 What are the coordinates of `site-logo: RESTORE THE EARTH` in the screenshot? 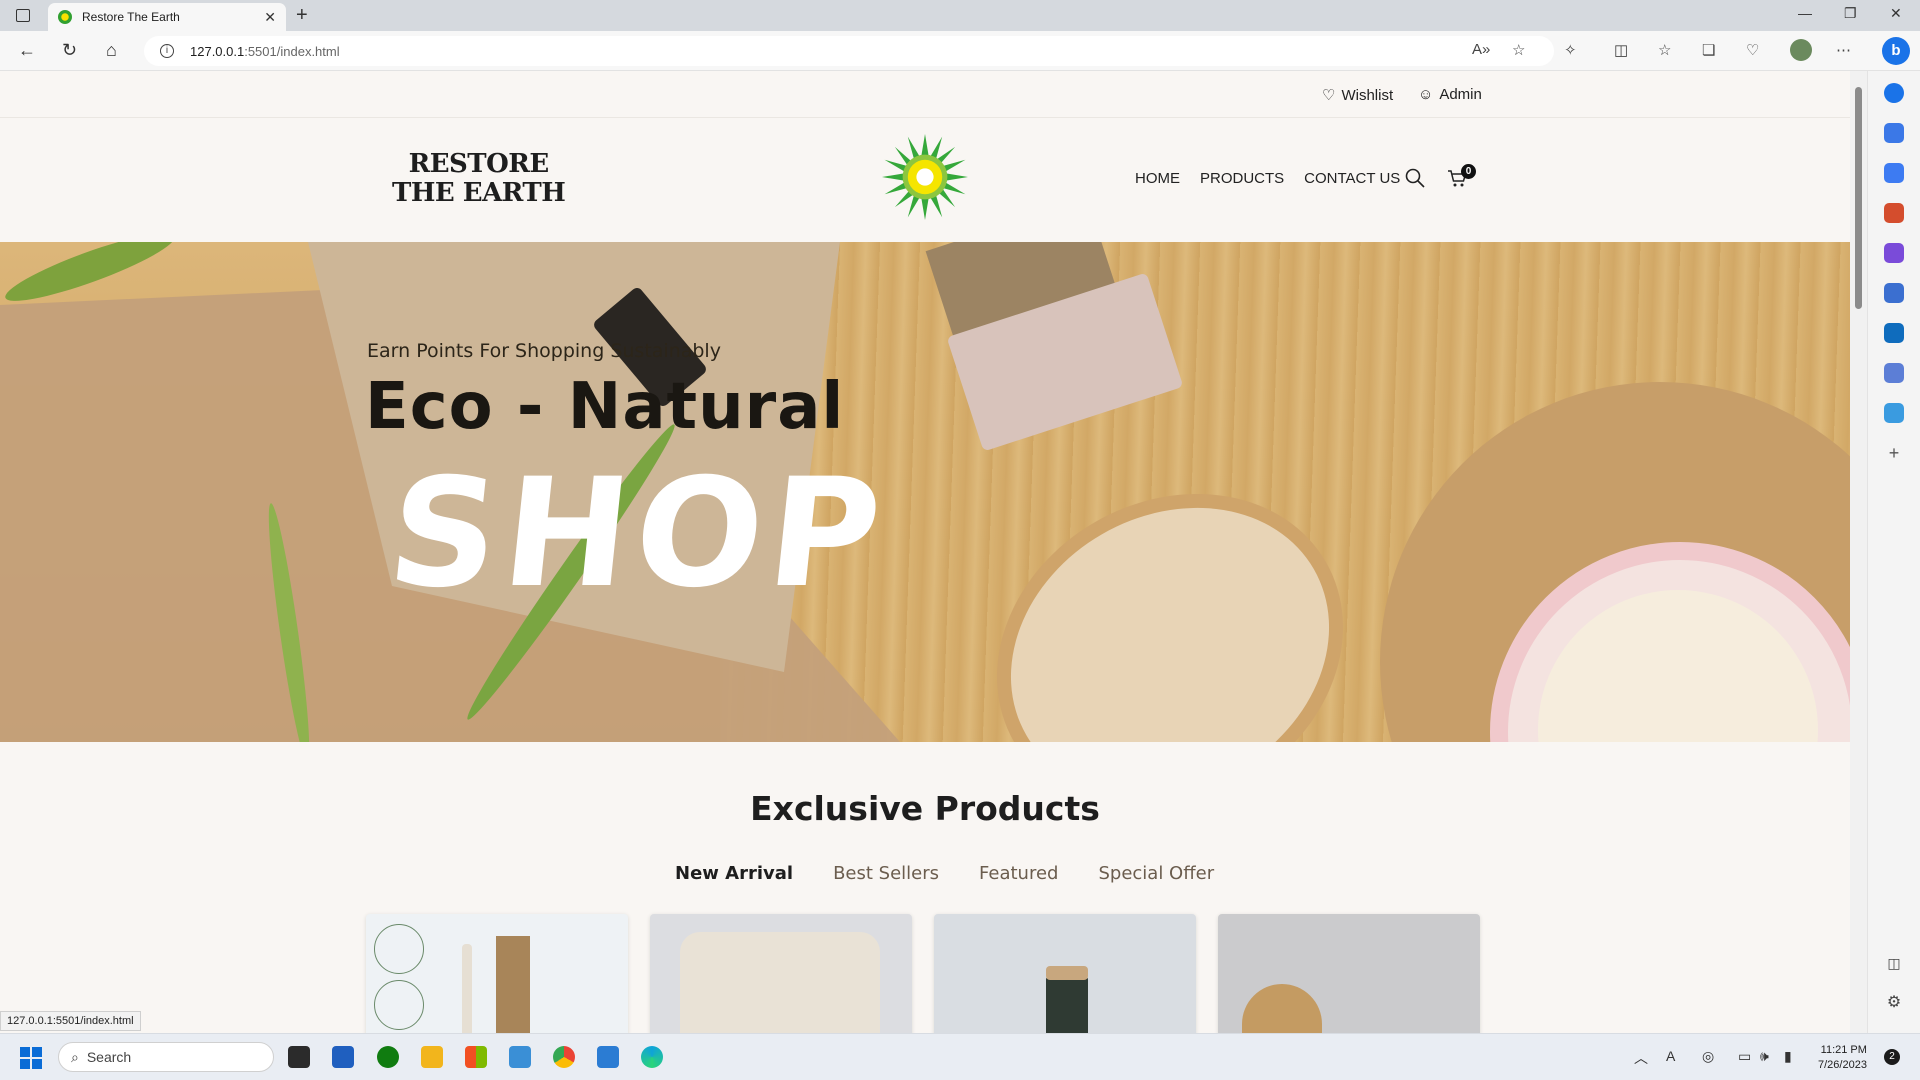 It's located at (479, 178).